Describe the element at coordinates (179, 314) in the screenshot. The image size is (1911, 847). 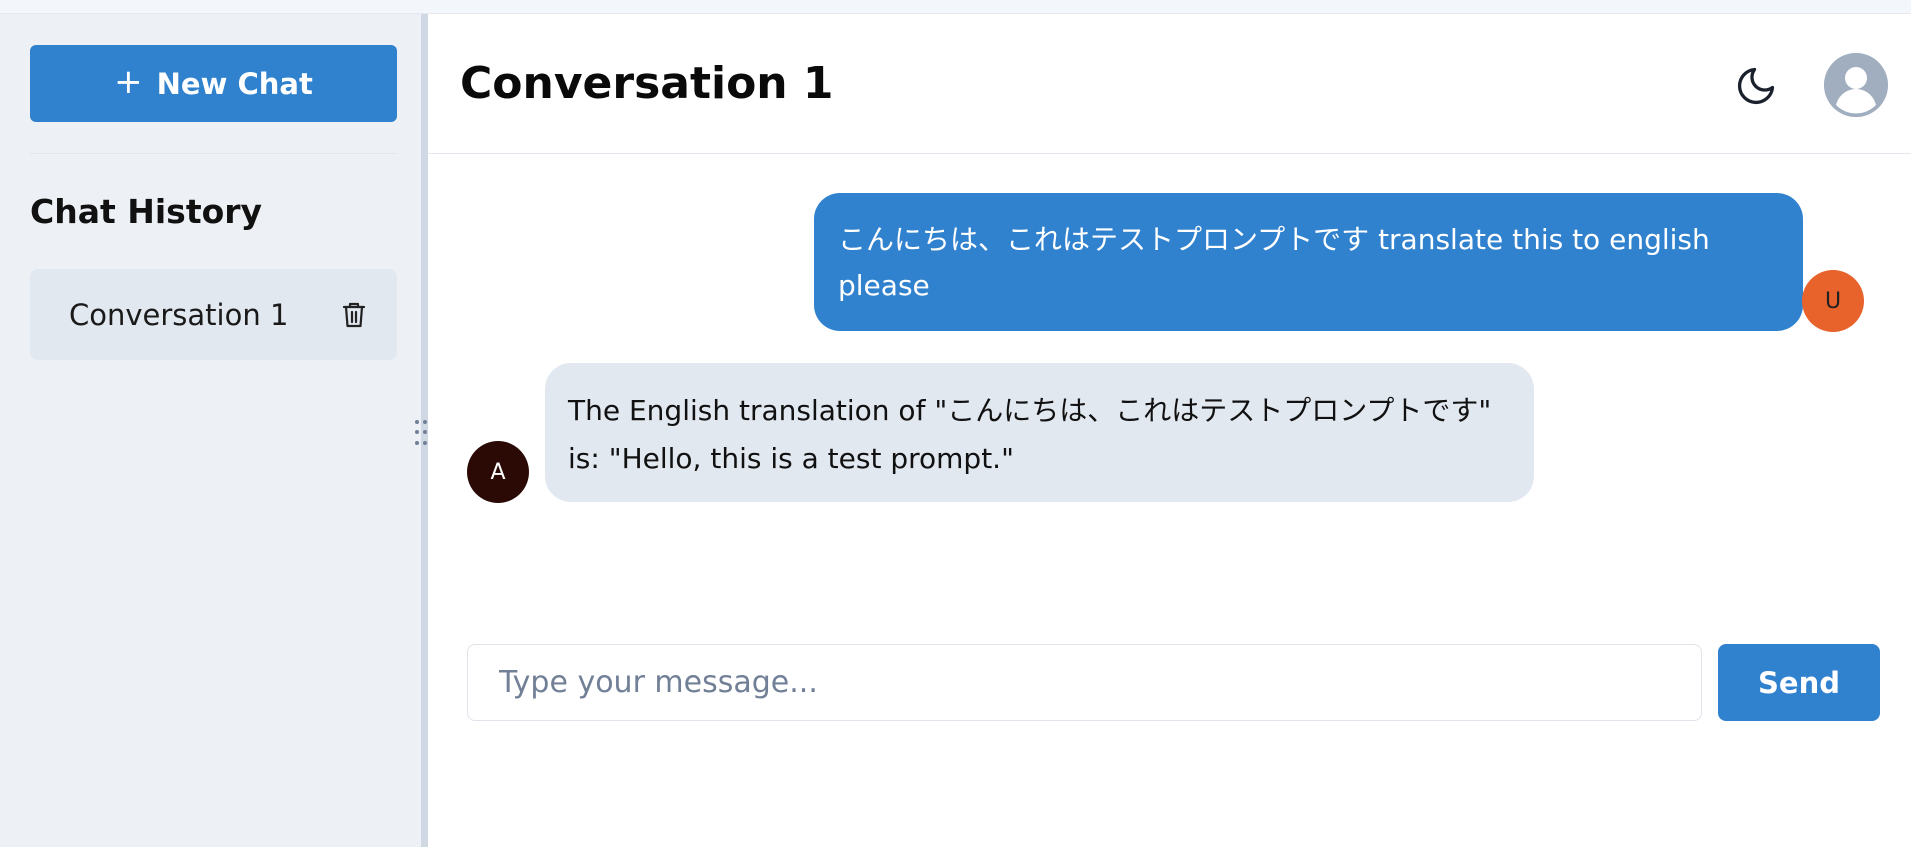
I see `sidebar-item-label: Conversation 1` at that location.